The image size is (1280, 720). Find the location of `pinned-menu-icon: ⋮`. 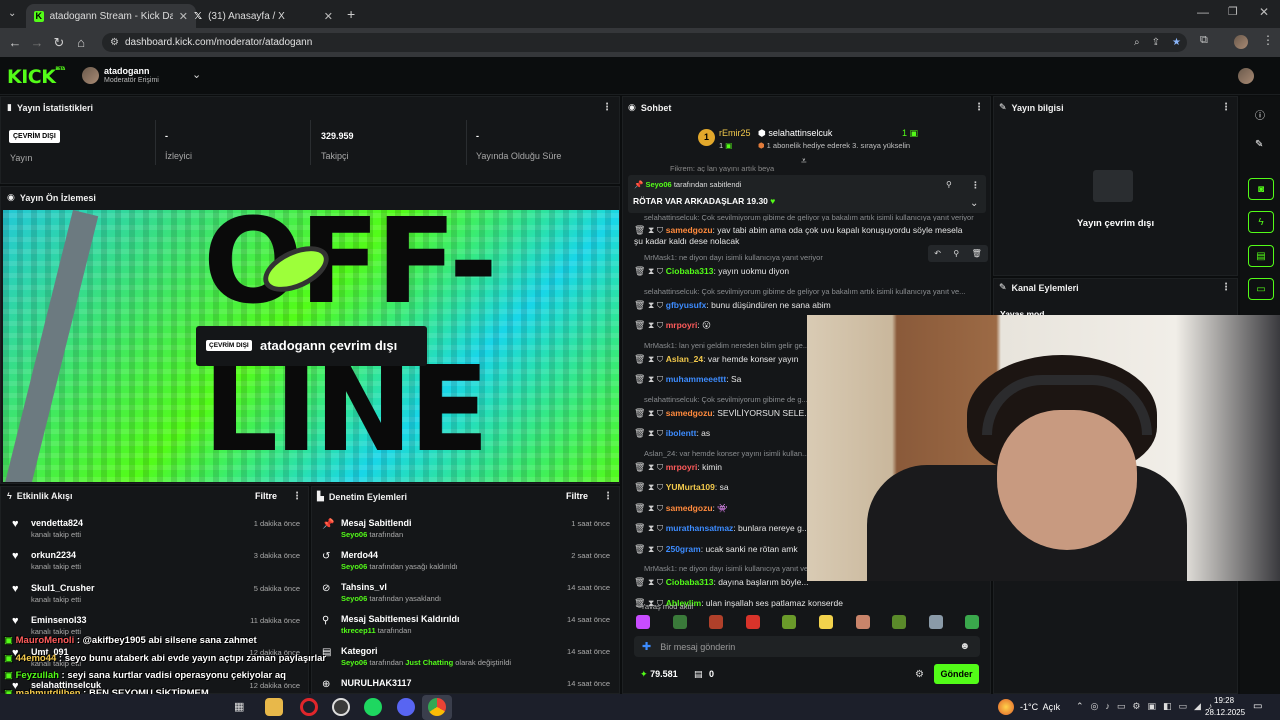

pinned-menu-icon: ⋮ is located at coordinates (975, 185).